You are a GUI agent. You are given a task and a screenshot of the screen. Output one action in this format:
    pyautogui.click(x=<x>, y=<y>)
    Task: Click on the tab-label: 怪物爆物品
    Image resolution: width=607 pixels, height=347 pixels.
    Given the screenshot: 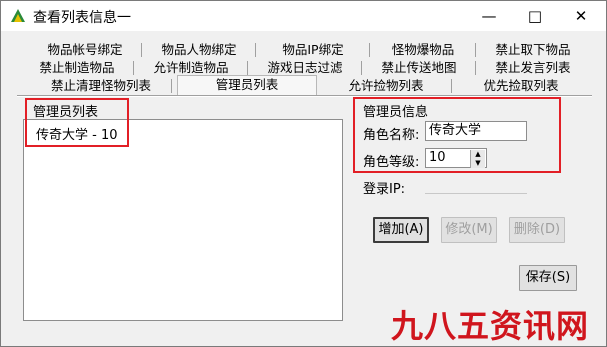 What is the action you would take?
    pyautogui.click(x=423, y=49)
    